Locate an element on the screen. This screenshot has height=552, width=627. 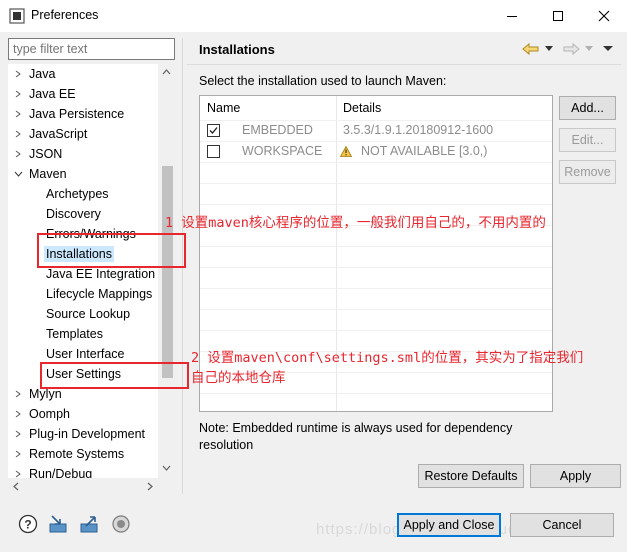
tree-item-discovery: Discovery is located at coordinates (73, 214).